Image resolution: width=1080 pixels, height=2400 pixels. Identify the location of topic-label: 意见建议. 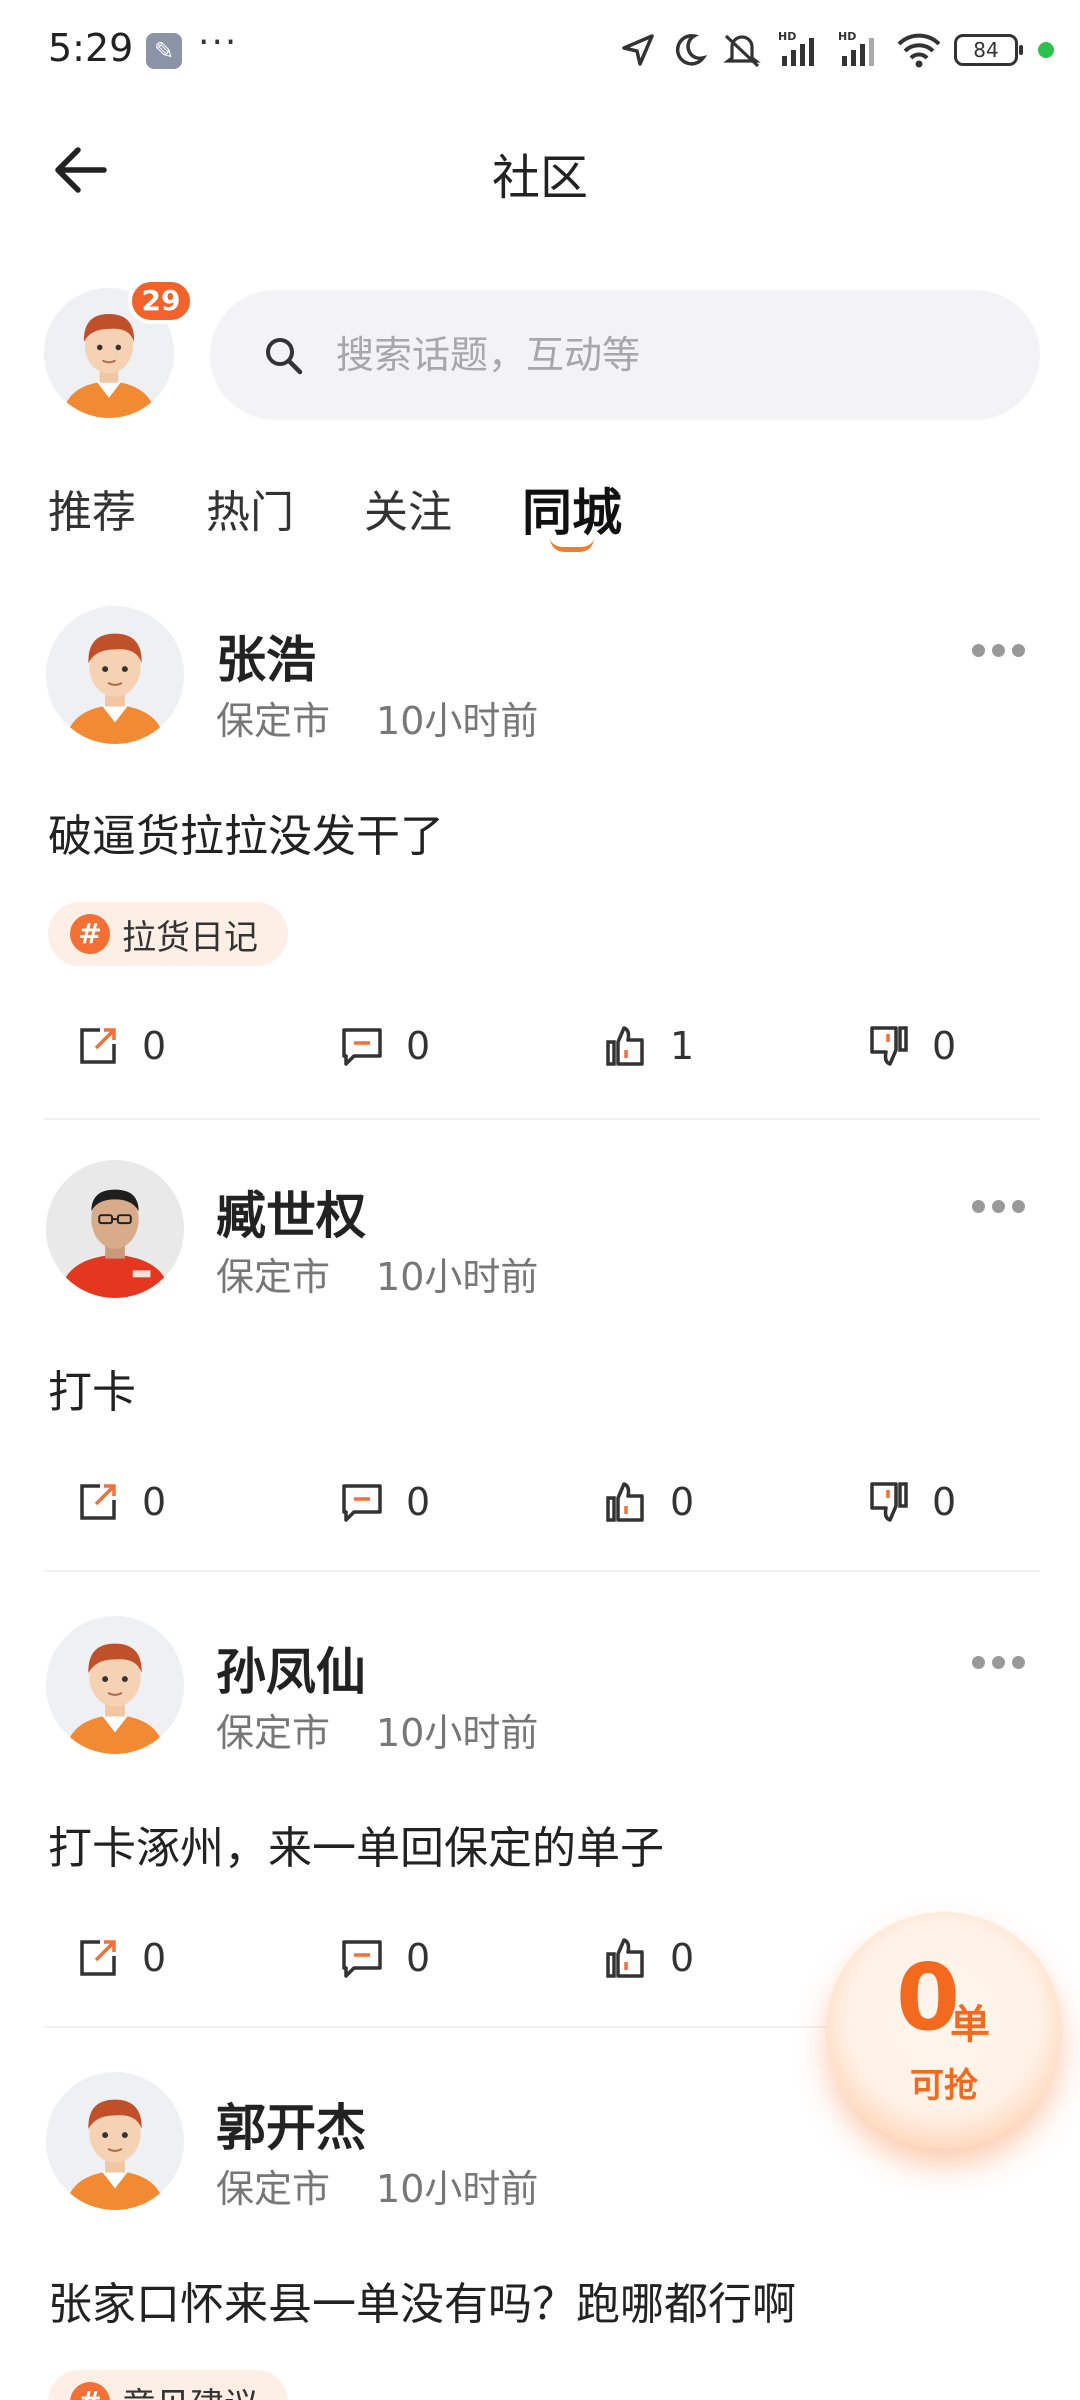
(190, 2389).